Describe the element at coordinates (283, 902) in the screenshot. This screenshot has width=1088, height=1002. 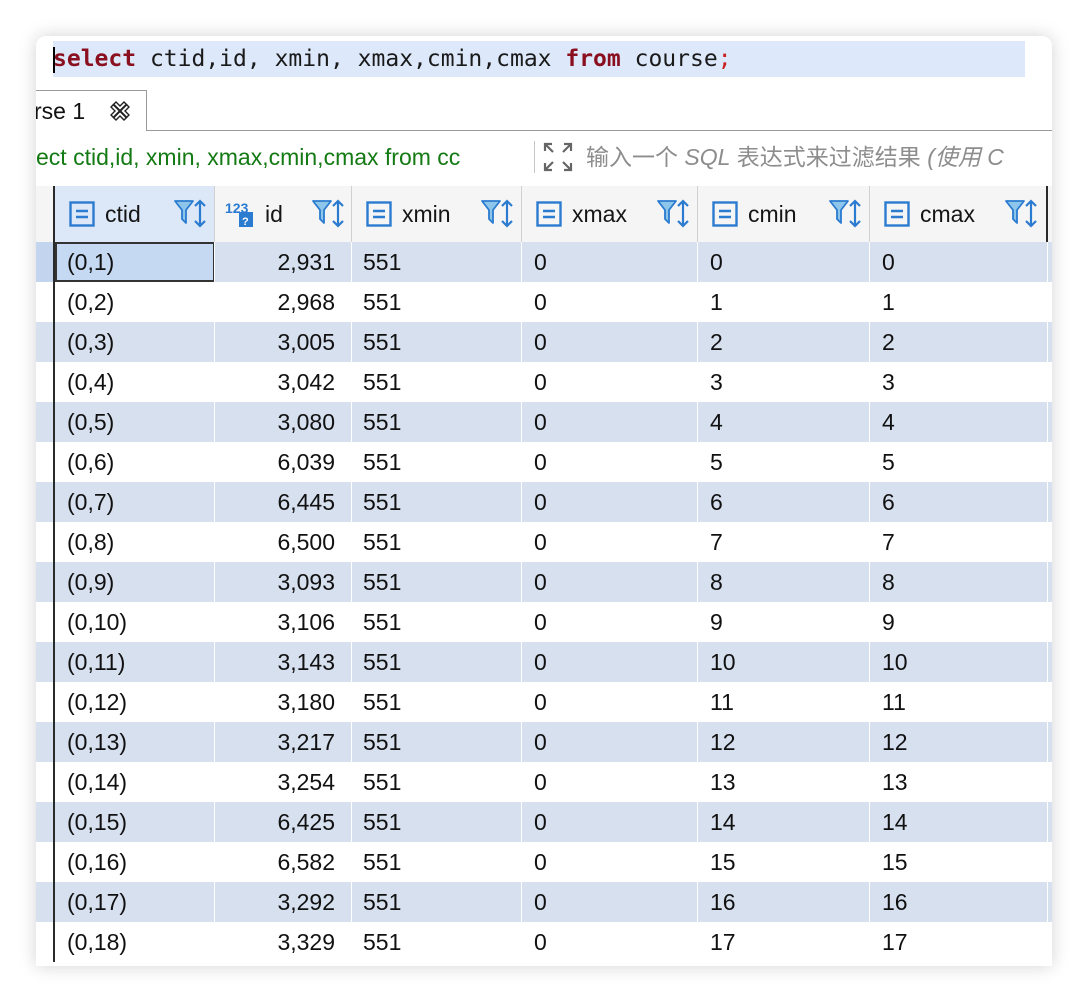
I see `cell-id: 3,292` at that location.